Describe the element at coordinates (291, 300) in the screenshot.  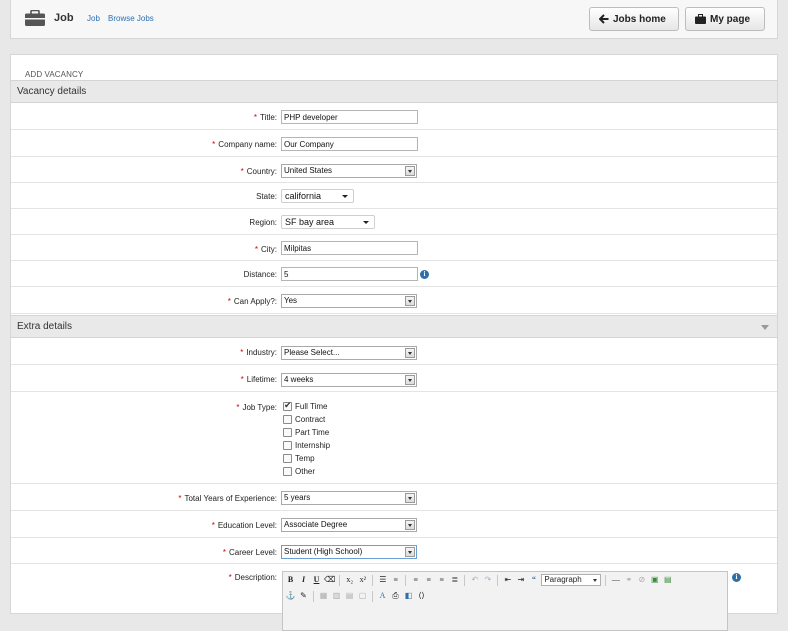
I see `can-apply-value: Yes` at that location.